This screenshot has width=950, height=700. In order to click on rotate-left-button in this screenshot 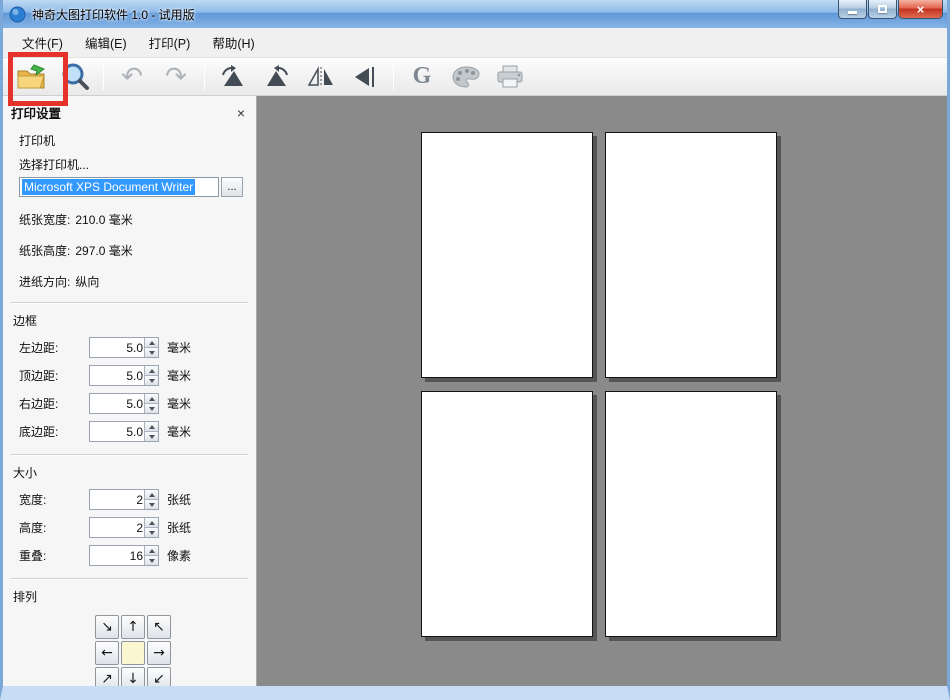, I will do `click(233, 77)`.